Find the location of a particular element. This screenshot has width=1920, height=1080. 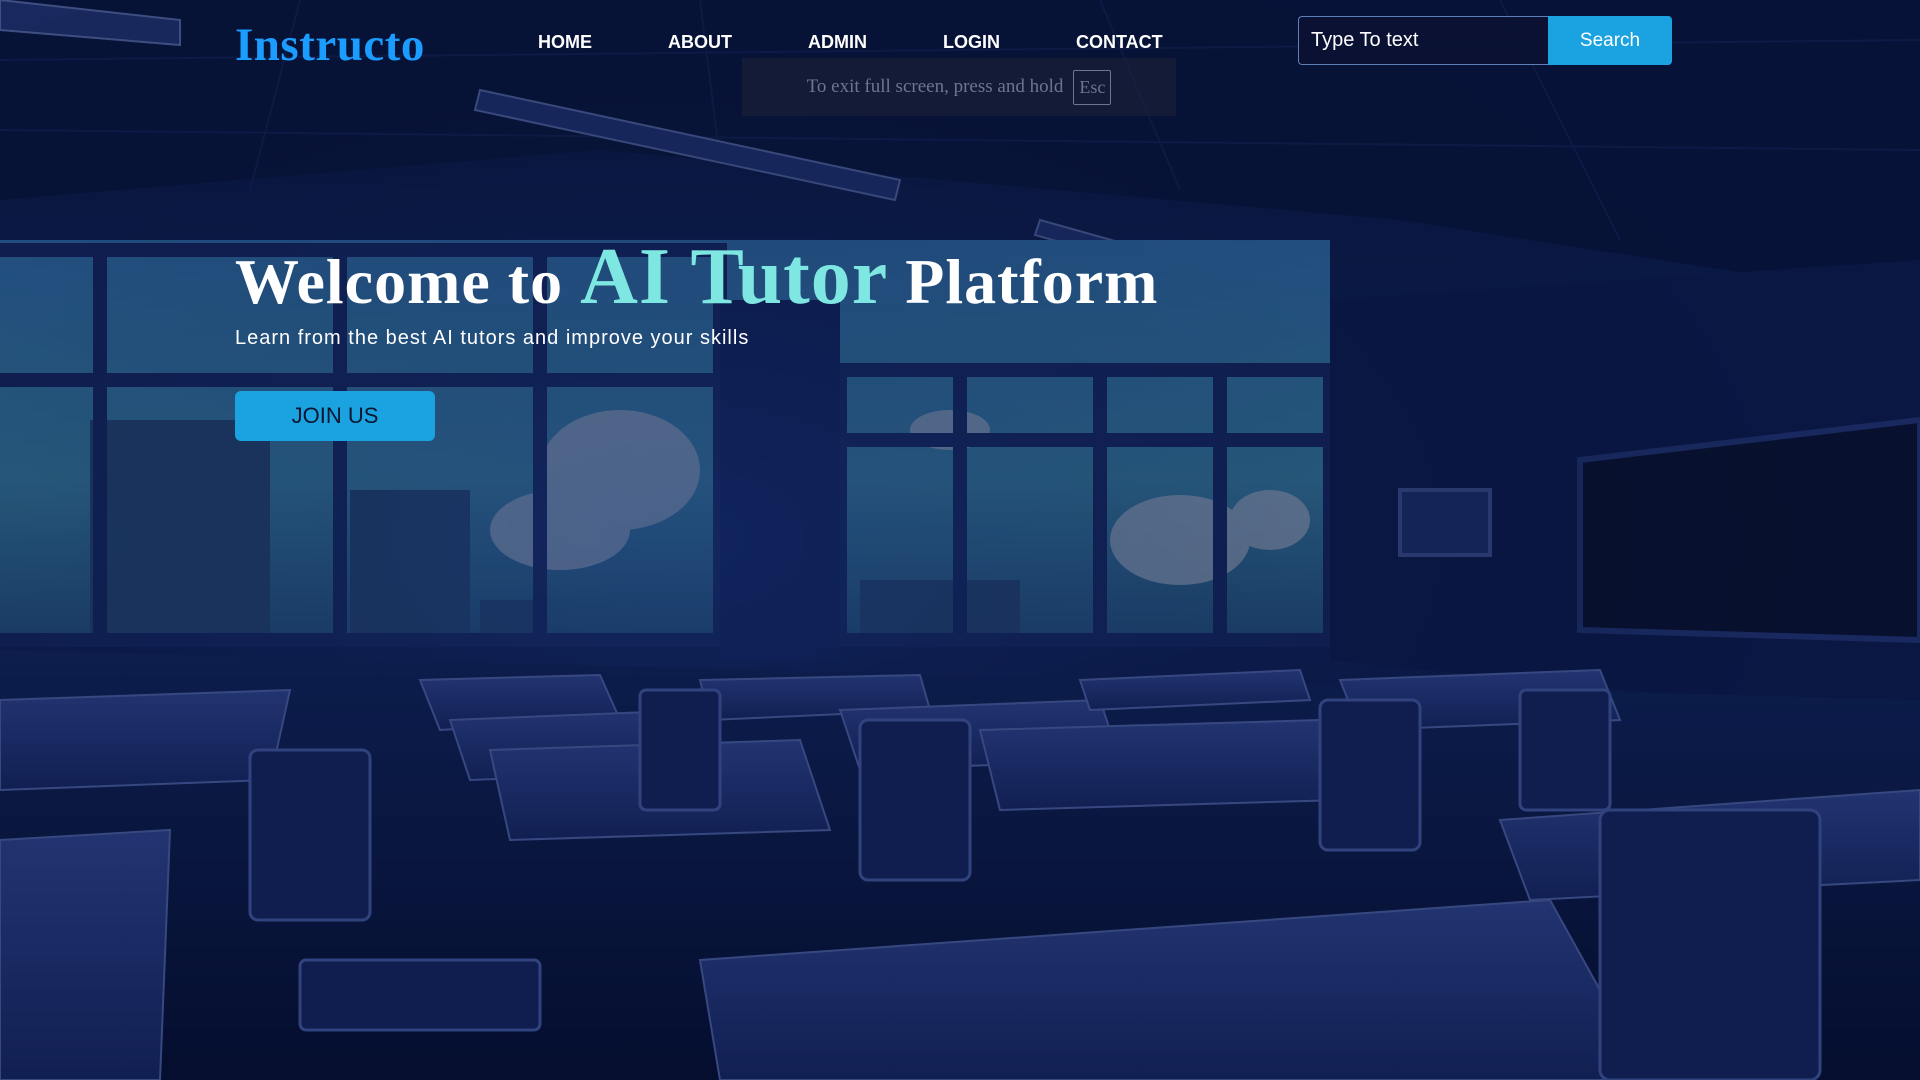

nav-link-login: LOGIN is located at coordinates (971, 42).